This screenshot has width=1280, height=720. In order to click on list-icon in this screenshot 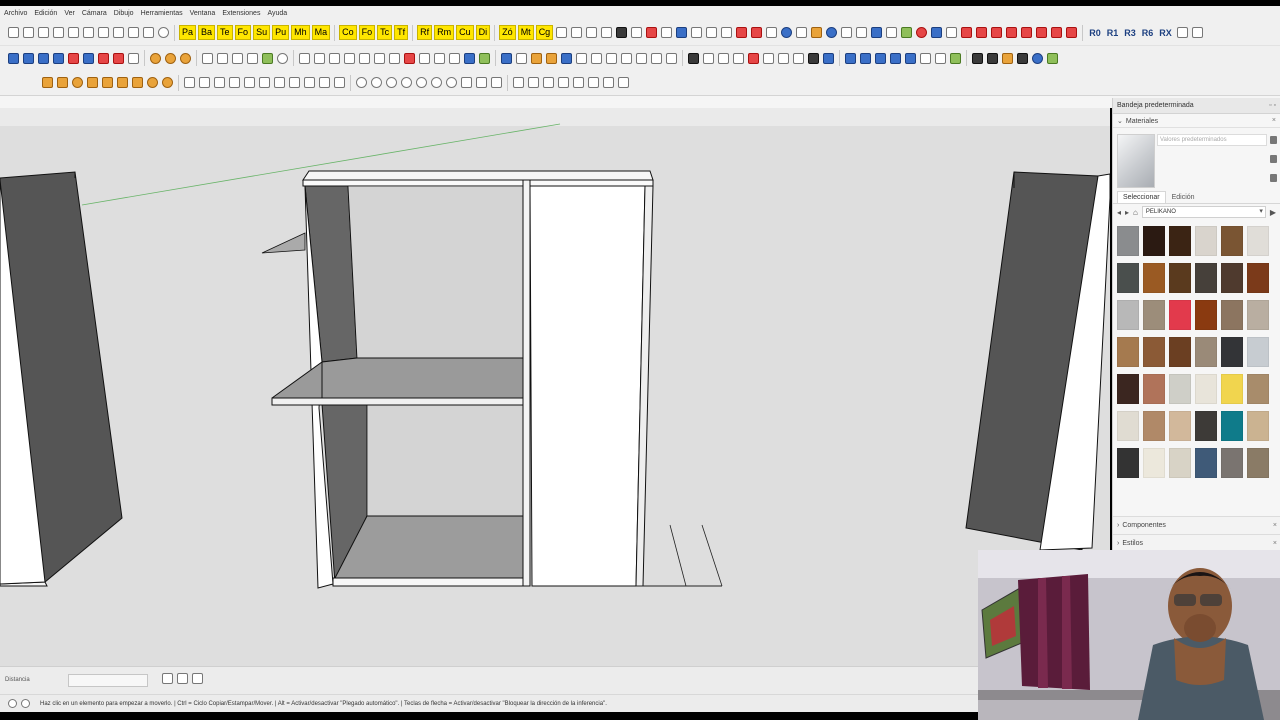, I will do `click(469, 58)`.